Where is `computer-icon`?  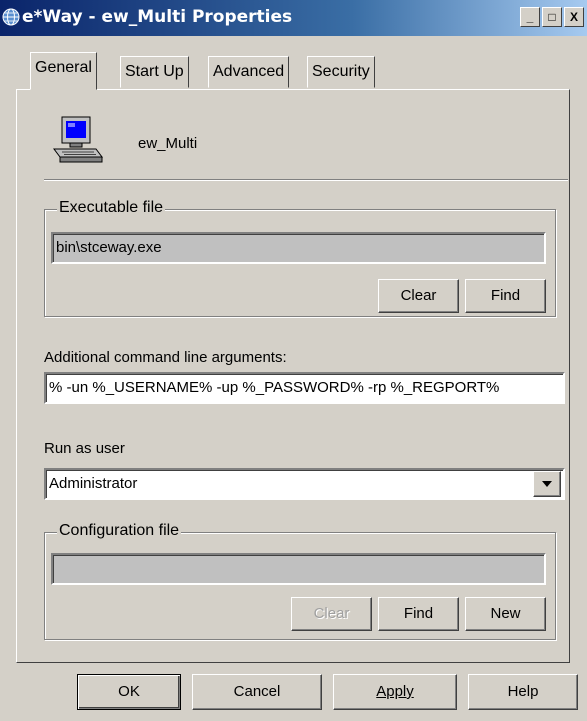 computer-icon is located at coordinates (78, 139).